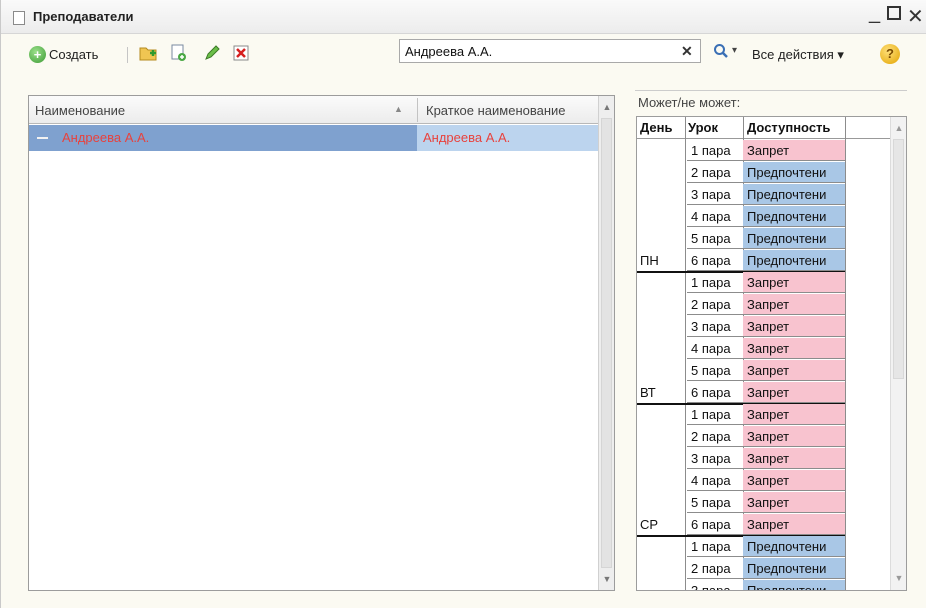  What do you see at coordinates (508, 138) in the screenshot?
I see `short-name-cell: Андреева А.А.` at bounding box center [508, 138].